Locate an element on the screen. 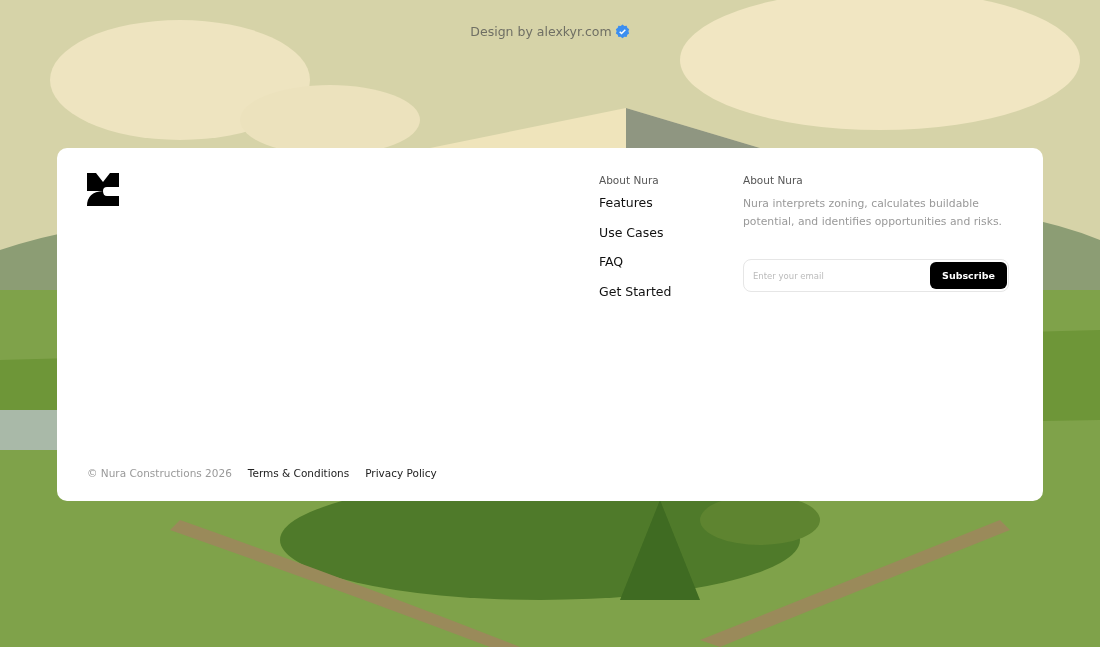 This screenshot has width=1100, height=647. logo-icon is located at coordinates (103, 189).